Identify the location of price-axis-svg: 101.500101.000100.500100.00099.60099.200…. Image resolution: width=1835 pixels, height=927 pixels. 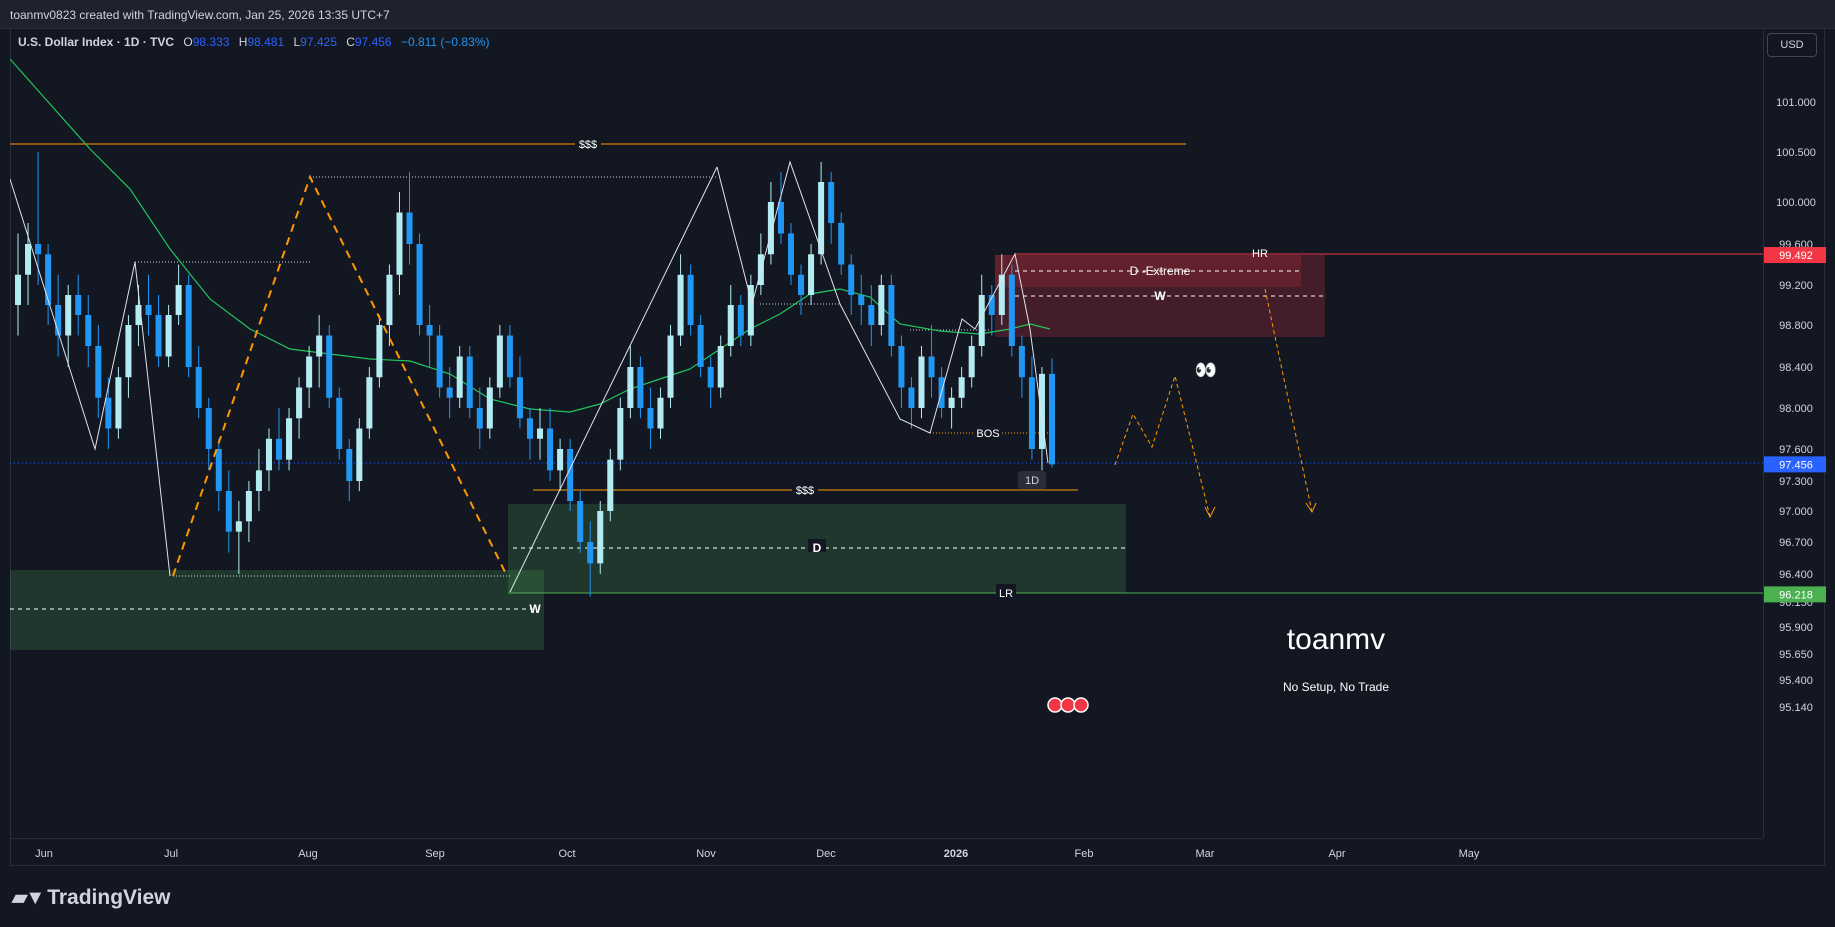
(1795, 381).